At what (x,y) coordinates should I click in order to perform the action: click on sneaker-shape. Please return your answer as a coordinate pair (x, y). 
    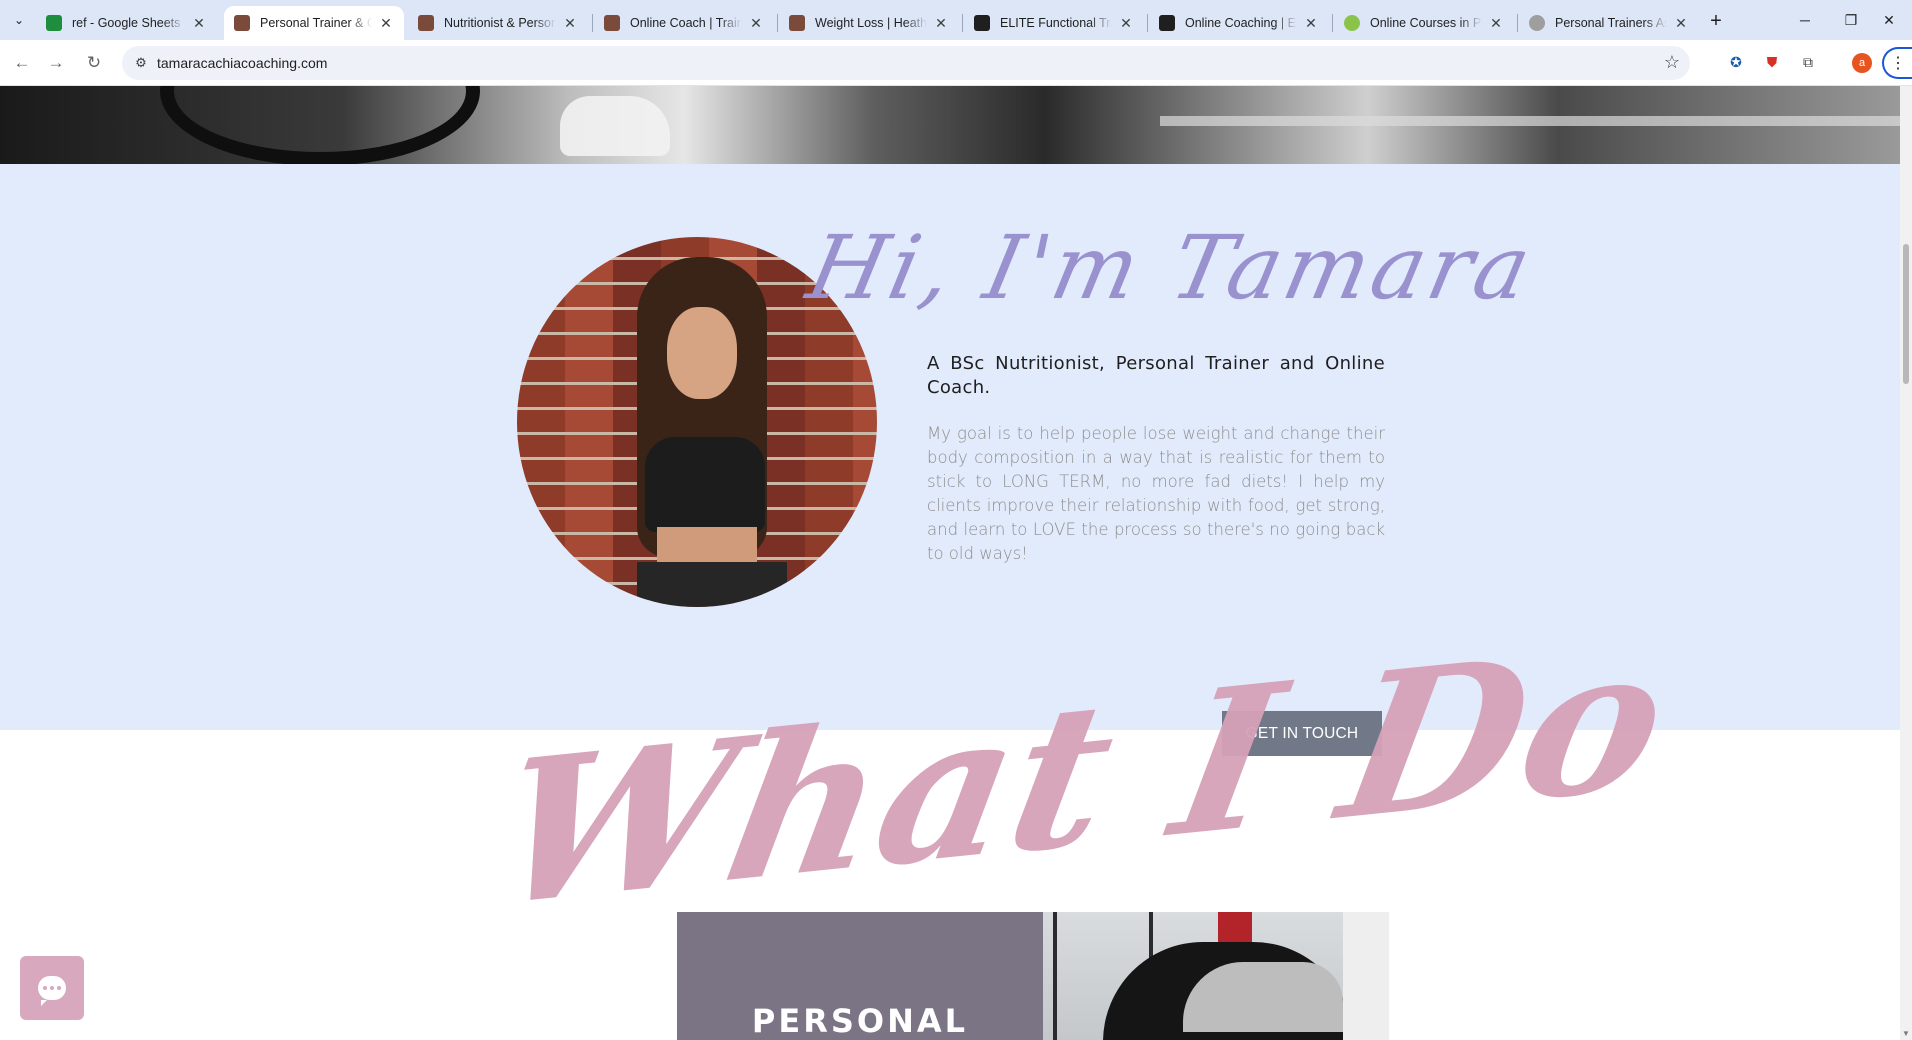
    Looking at the image, I should click on (615, 126).